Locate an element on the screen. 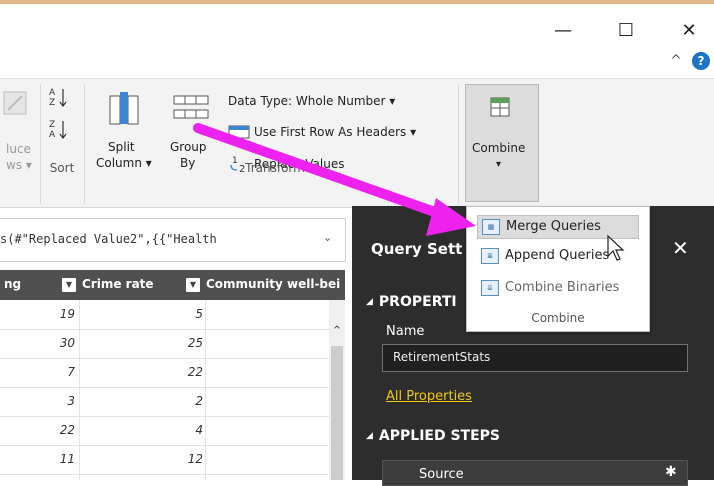  reduce-rows-label-2: ws ▾ is located at coordinates (19, 165).